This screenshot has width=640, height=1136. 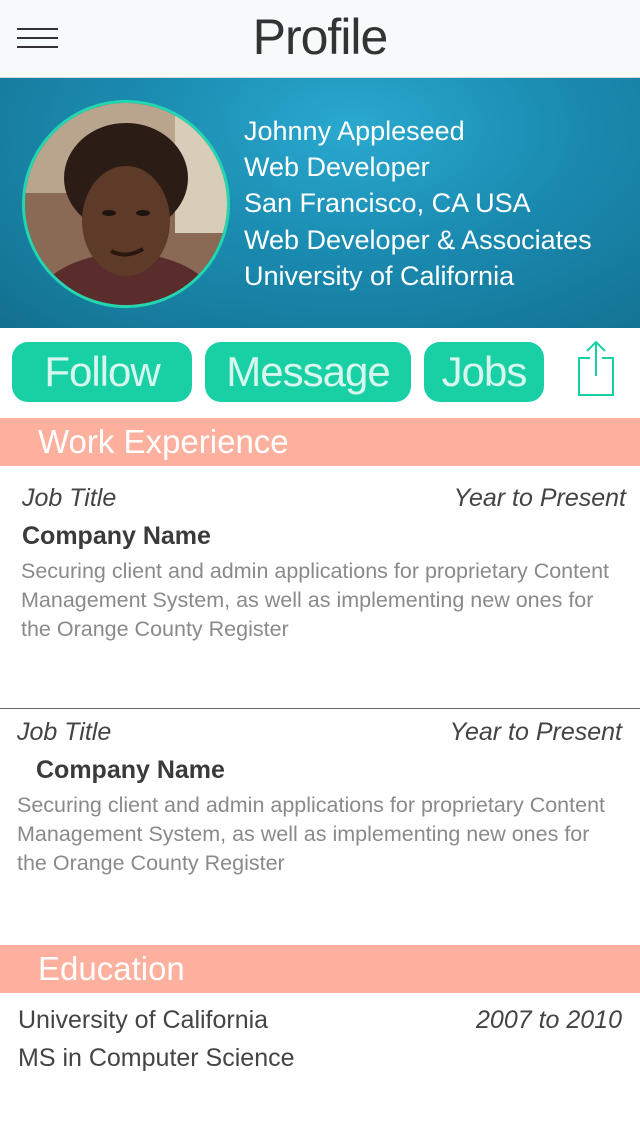 I want to click on page-title: Profile, so click(x=320, y=37).